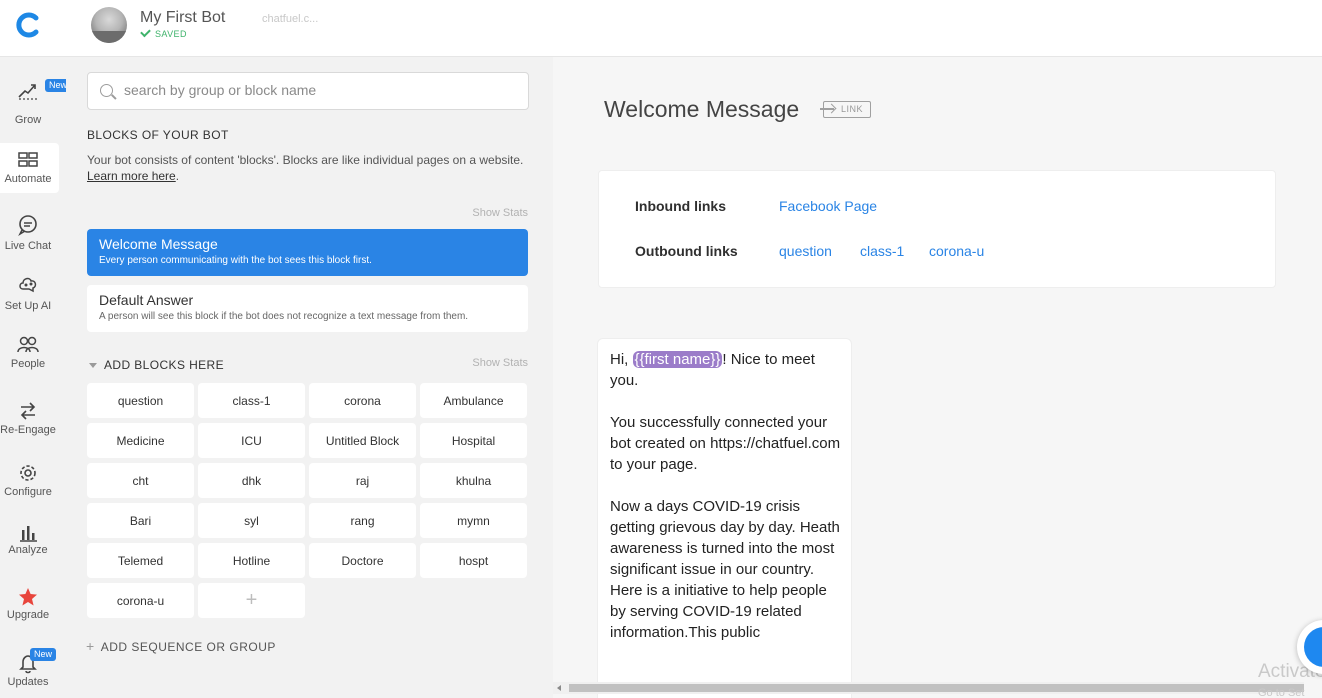 The height and width of the screenshot is (698, 1322). Describe the element at coordinates (109, 25) in the screenshot. I see `bot-avatar` at that location.